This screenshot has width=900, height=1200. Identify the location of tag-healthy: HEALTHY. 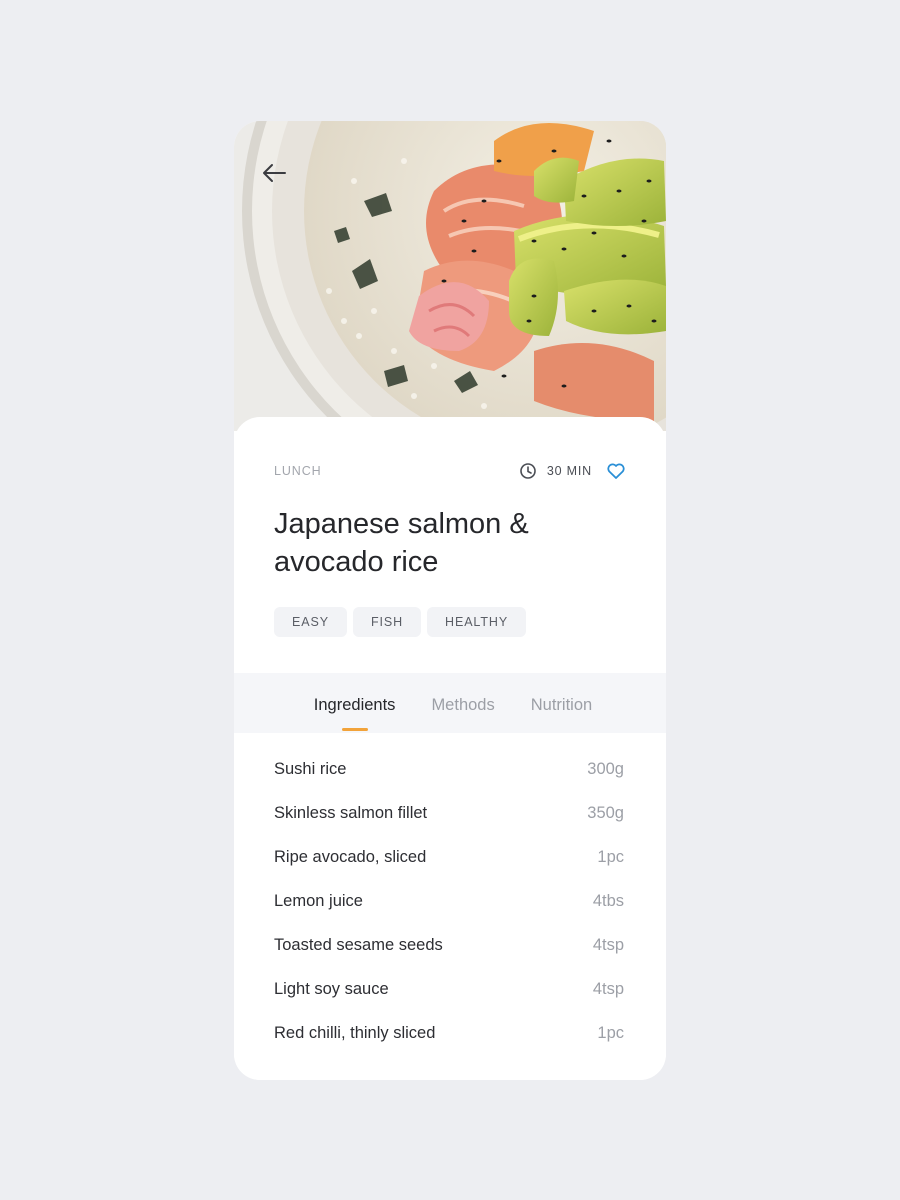
(477, 622).